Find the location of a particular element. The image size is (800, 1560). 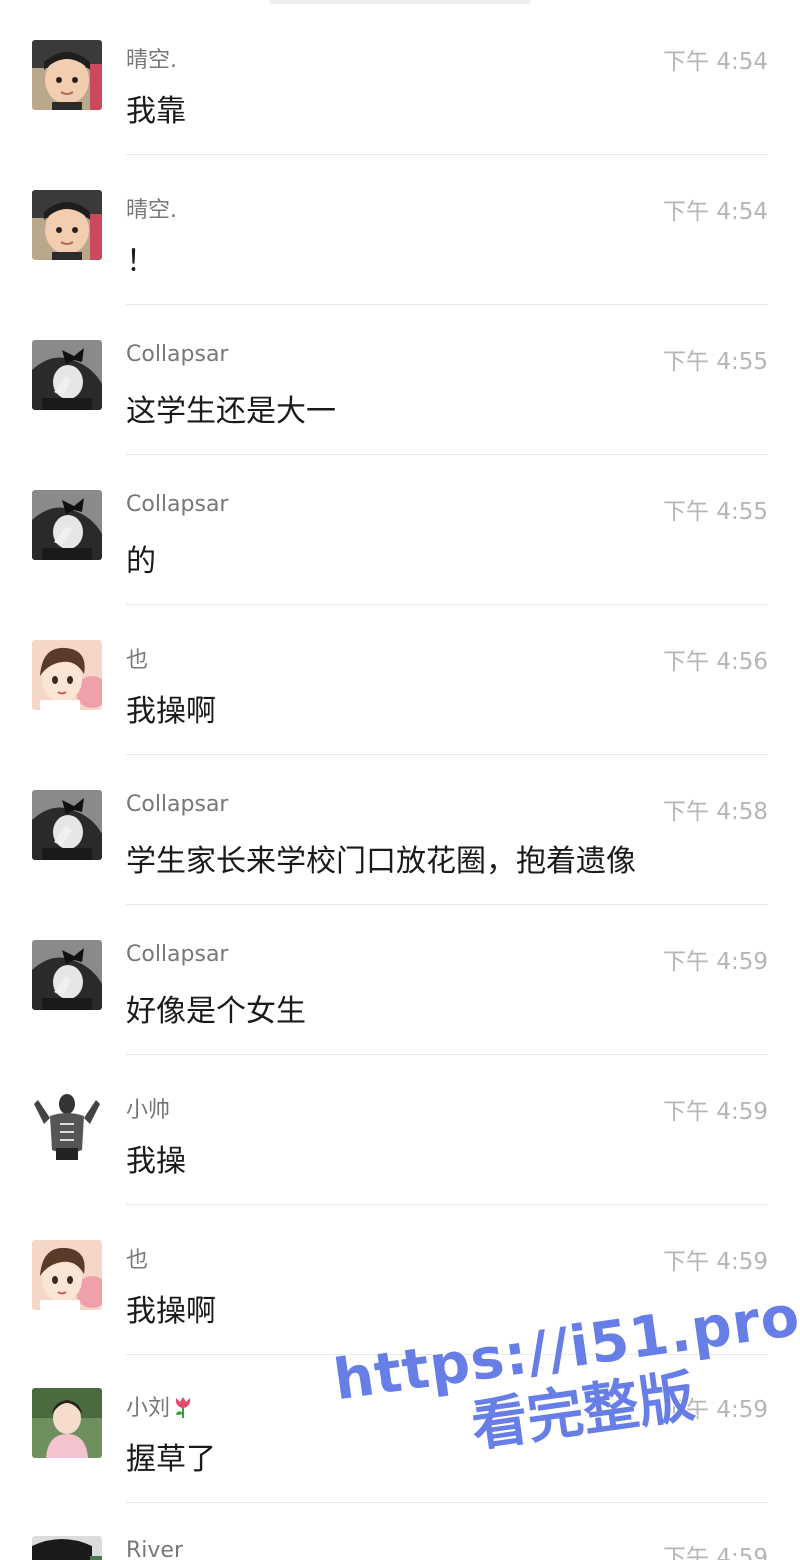

message-time: 下午 4:56 is located at coordinates (715, 662).